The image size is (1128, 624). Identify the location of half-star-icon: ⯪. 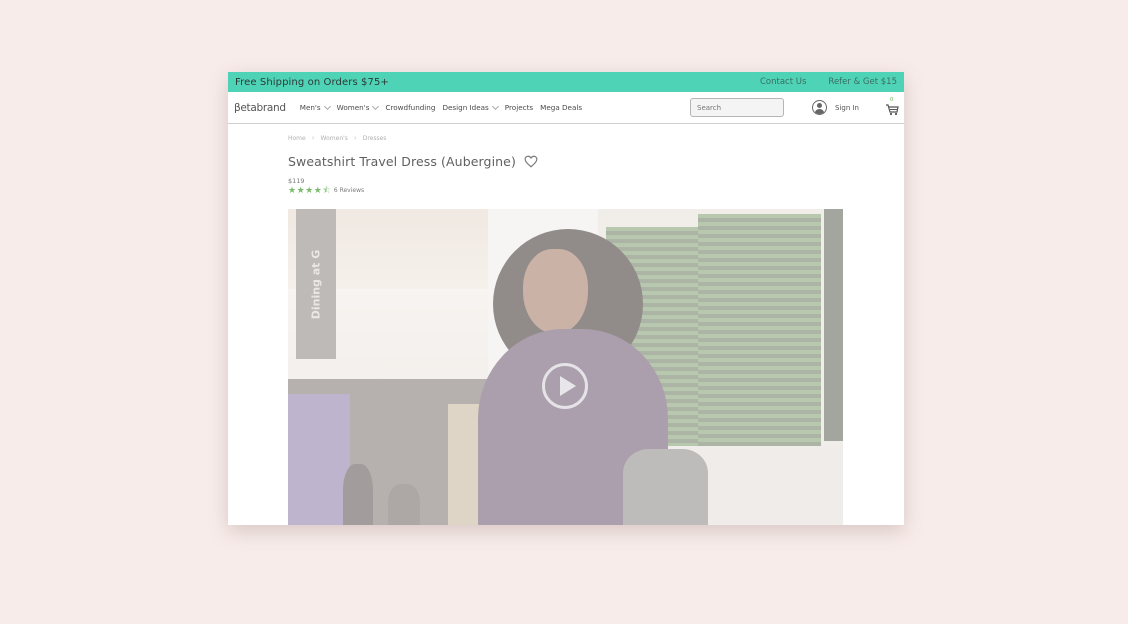
(326, 190).